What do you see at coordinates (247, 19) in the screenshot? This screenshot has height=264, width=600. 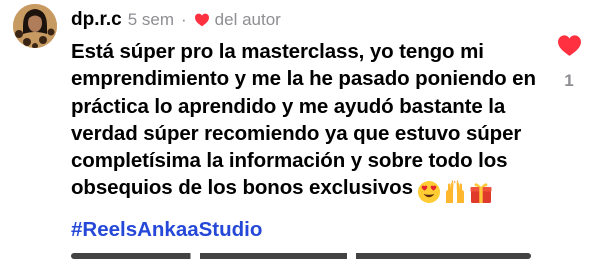 I see `liked-by-author-label: del autor` at bounding box center [247, 19].